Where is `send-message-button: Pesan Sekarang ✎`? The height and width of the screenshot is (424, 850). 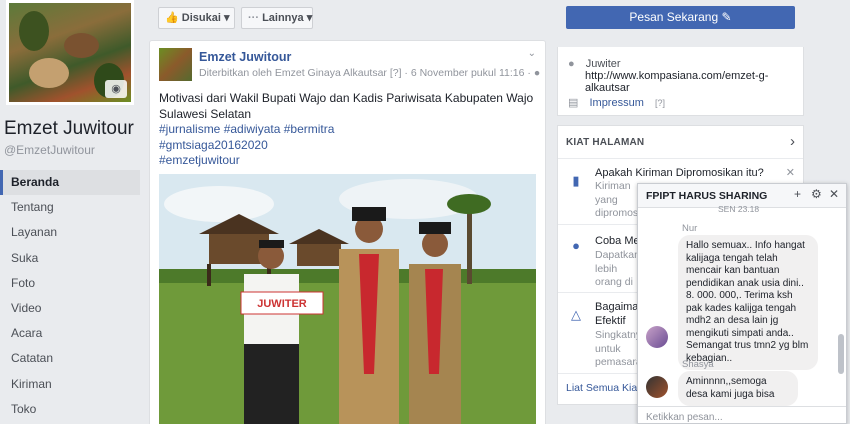
send-message-button: Pesan Sekarang ✎ is located at coordinates (680, 17).